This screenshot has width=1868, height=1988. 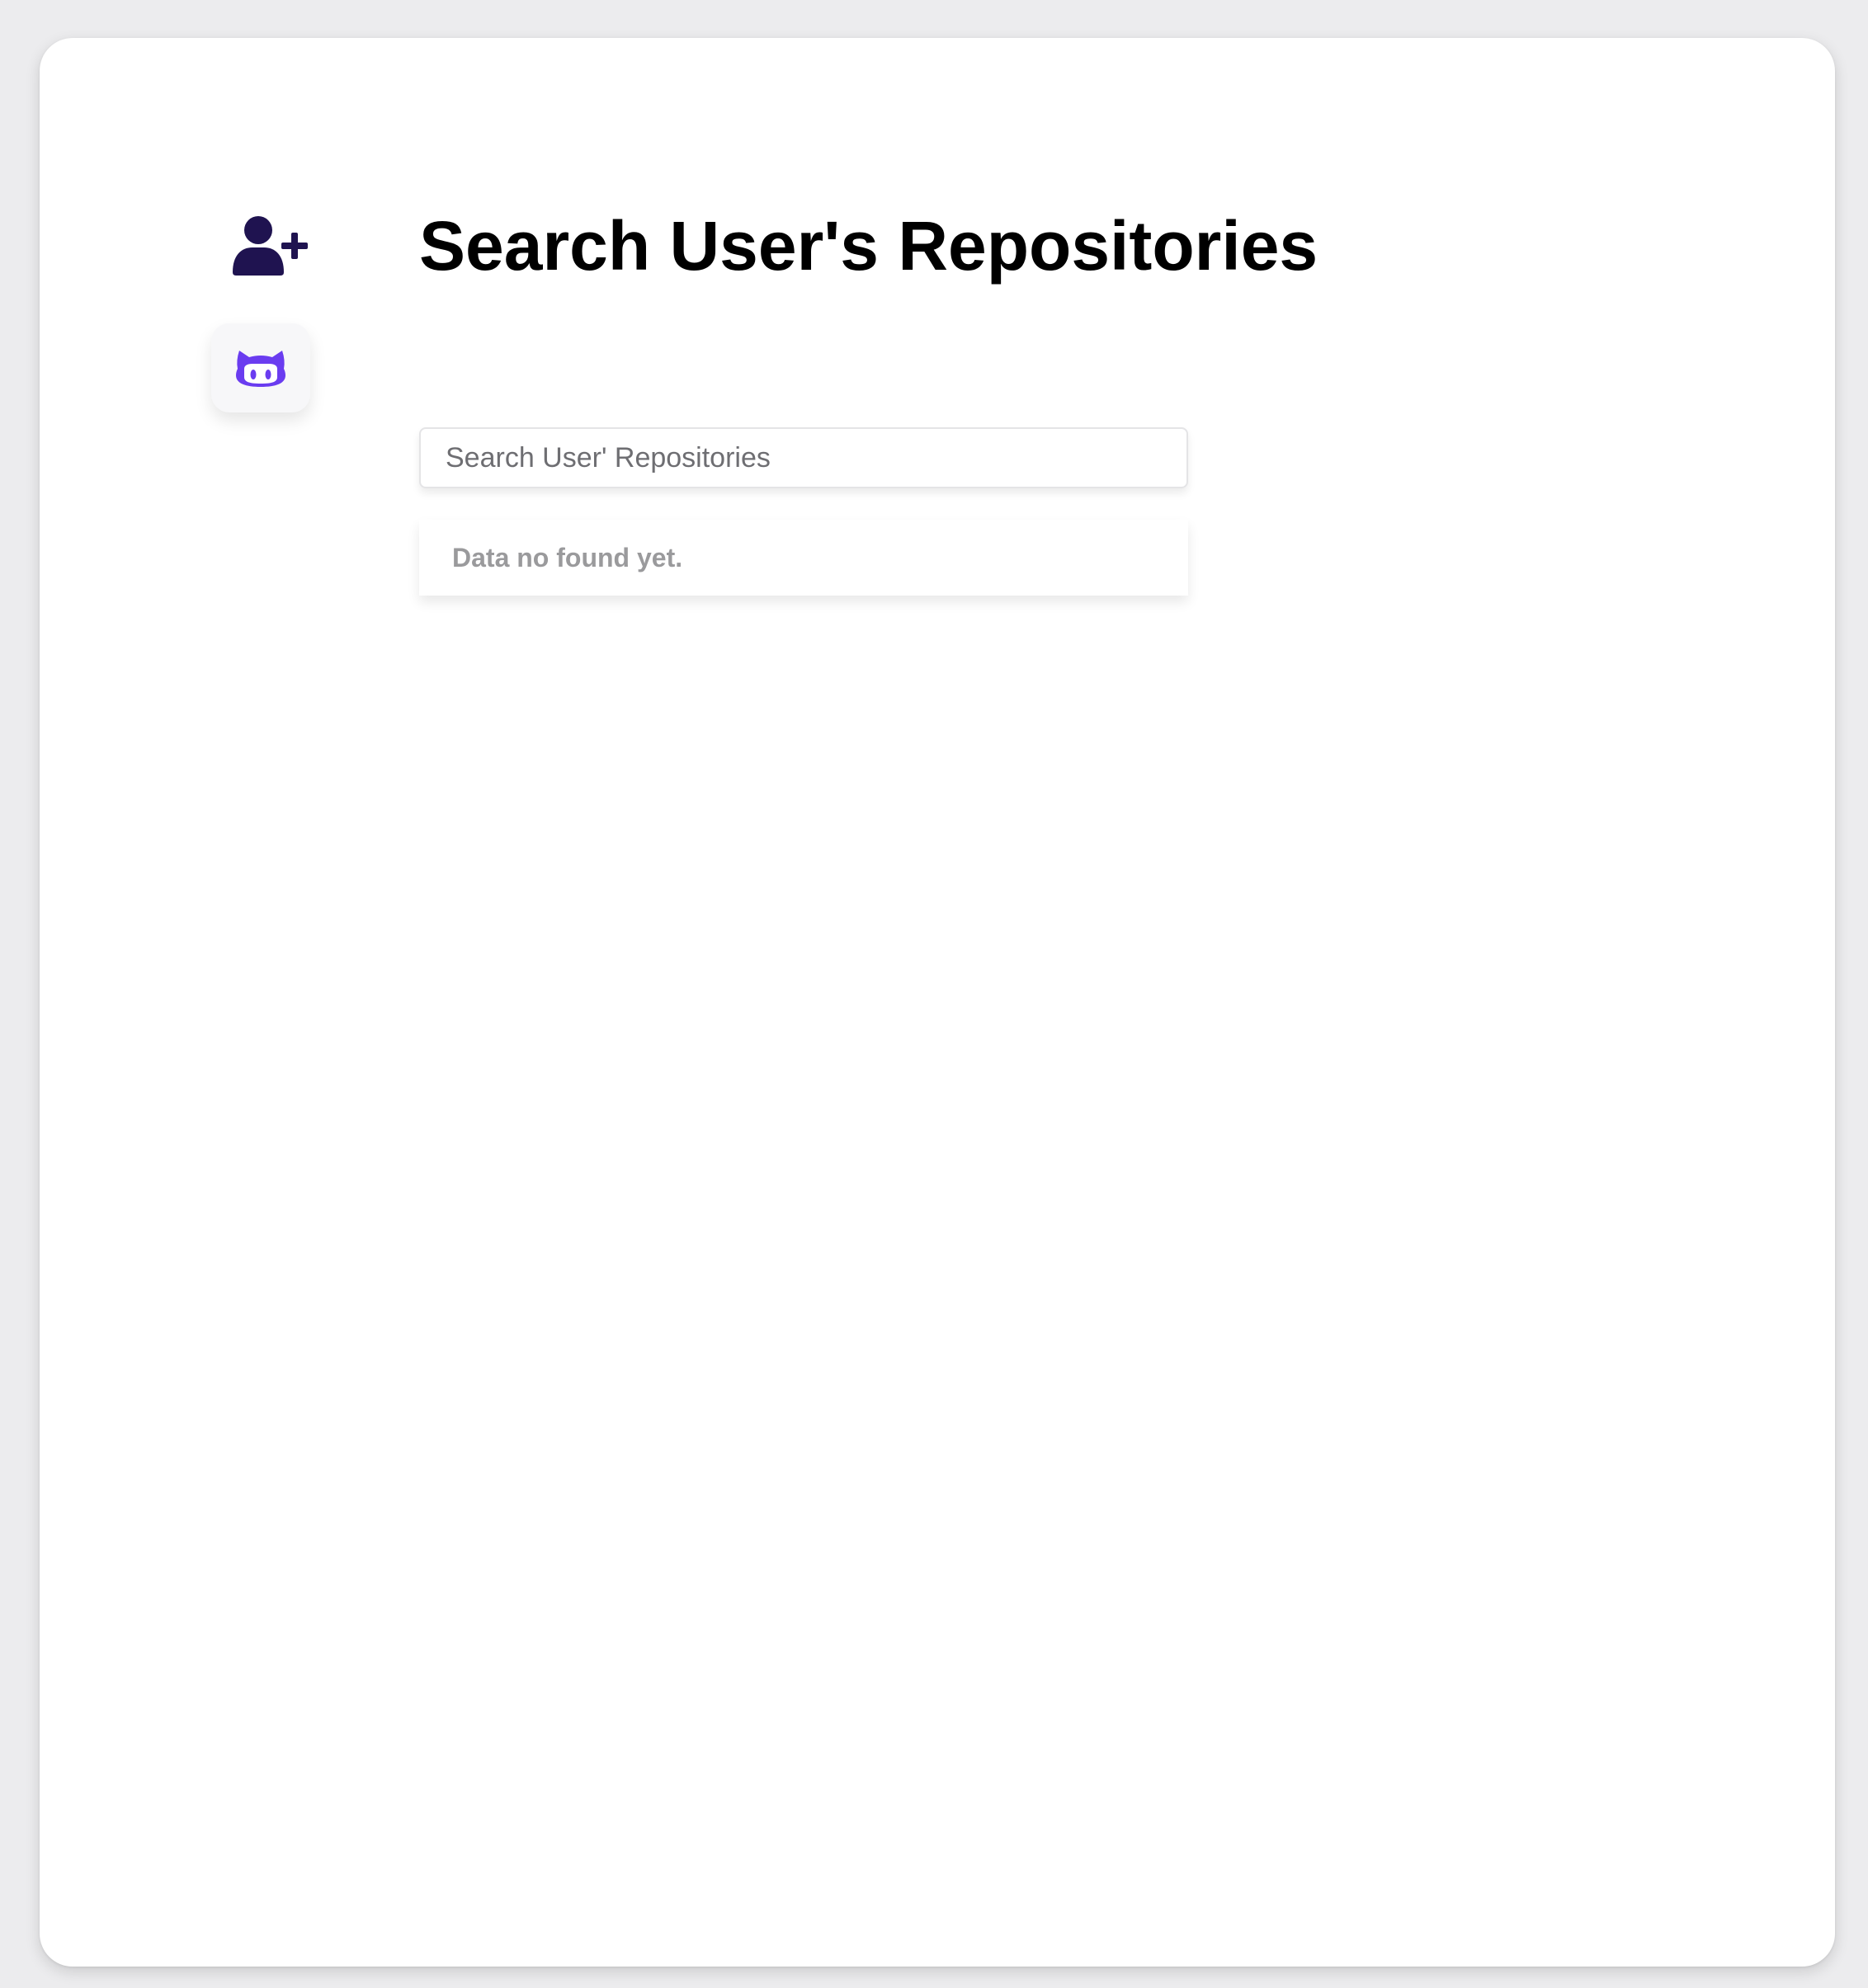 What do you see at coordinates (803, 558) in the screenshot?
I see `empty-state-card: Data no found yet.` at bounding box center [803, 558].